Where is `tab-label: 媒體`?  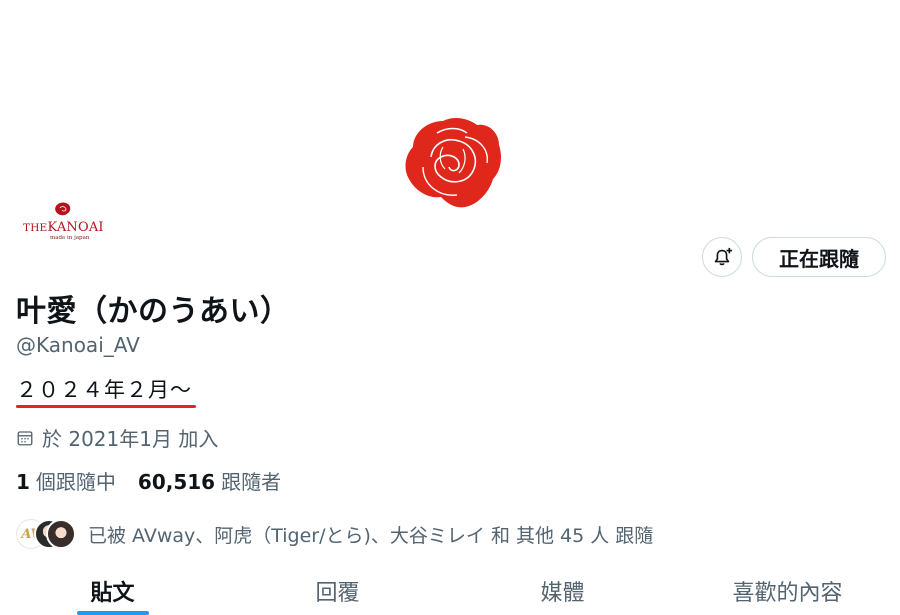
tab-label: 媒體 is located at coordinates (562, 593).